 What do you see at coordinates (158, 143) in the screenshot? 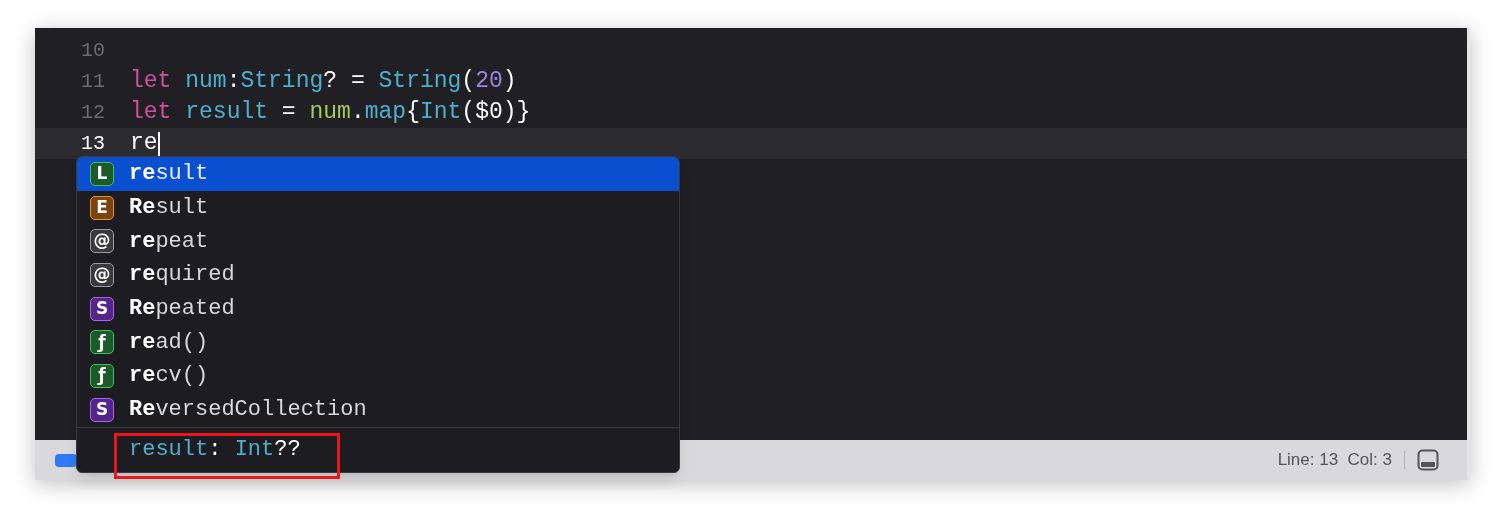
I see `text-cursor` at bounding box center [158, 143].